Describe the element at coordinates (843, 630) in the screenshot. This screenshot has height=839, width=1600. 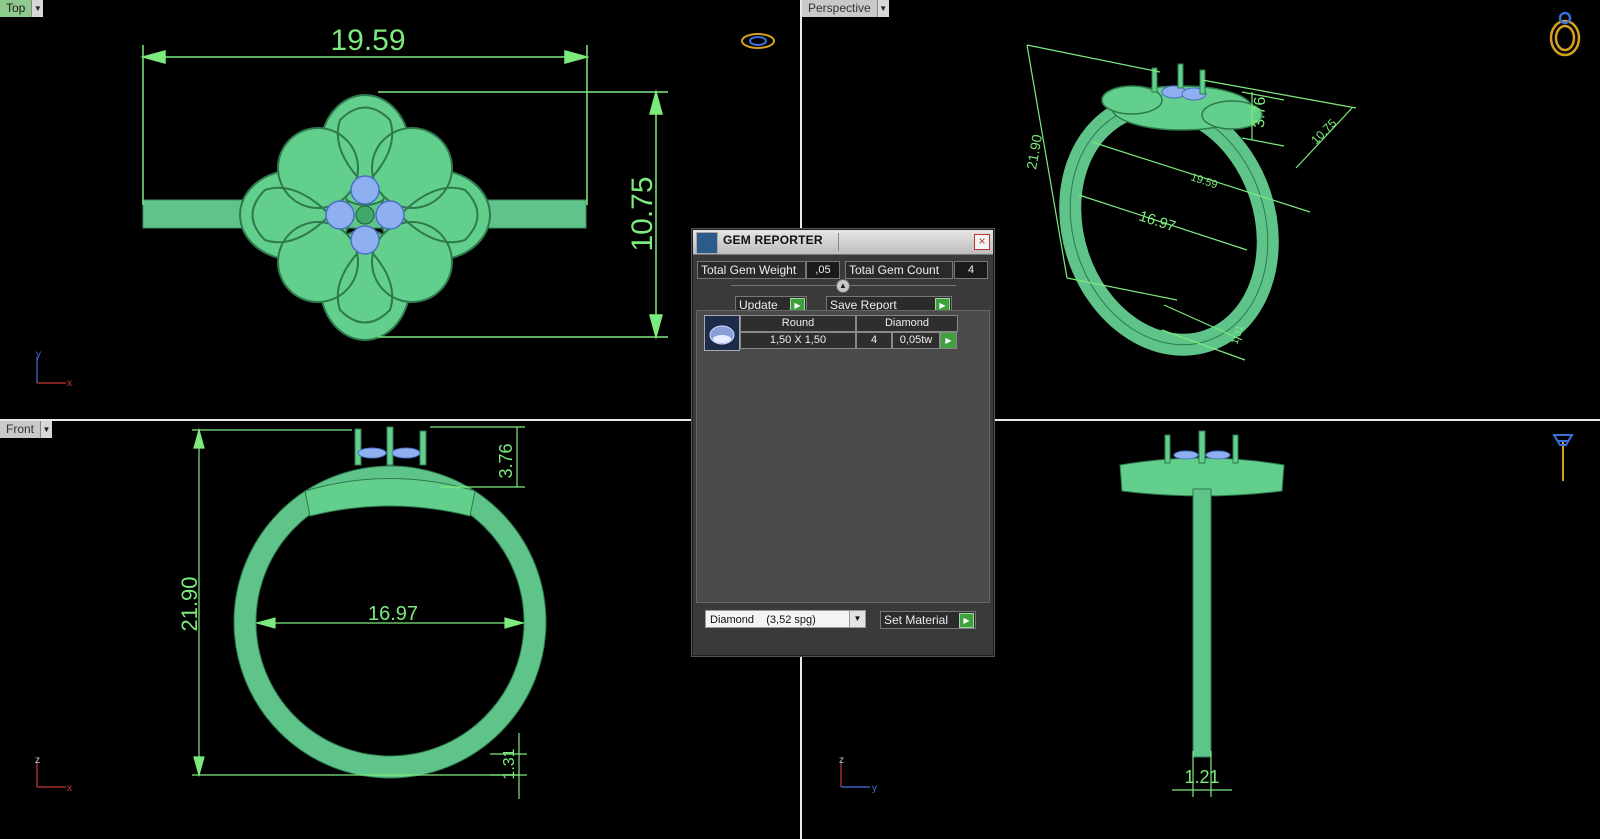
I see `material-bar: Diamond (3,52 spg) ▼ Set Material ▶` at that location.